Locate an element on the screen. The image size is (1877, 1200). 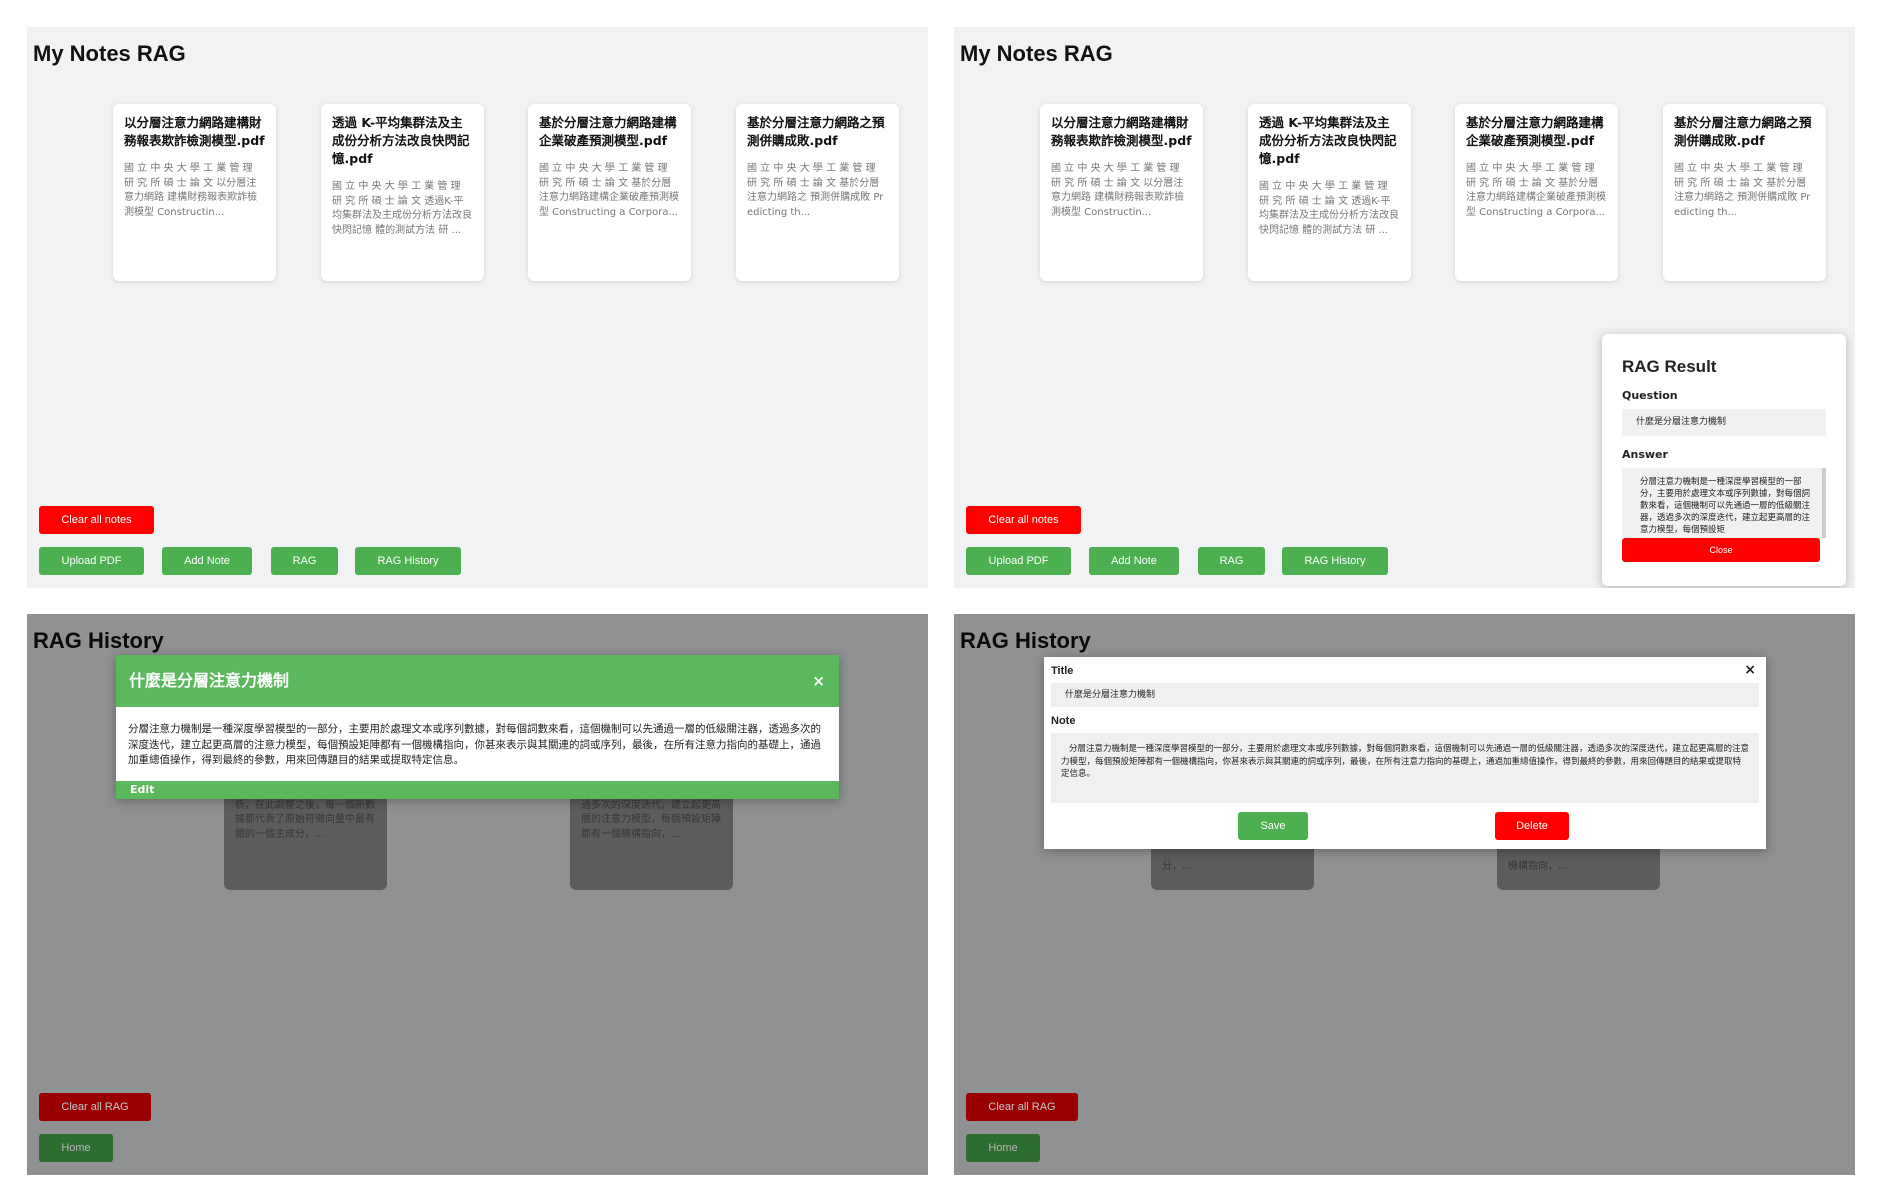
title-input: 什麼是分層注意力機制 is located at coordinates (1405, 695).